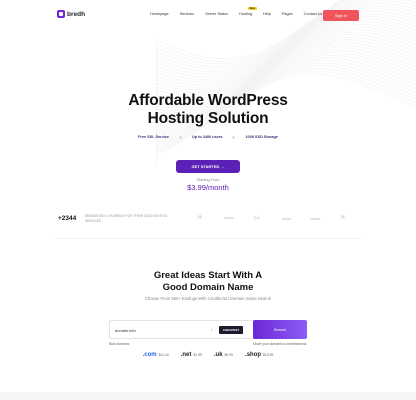 The width and height of the screenshot is (416, 400). What do you see at coordinates (216, 14) in the screenshot?
I see `nav-item-server-status: Server Status` at bounding box center [216, 14].